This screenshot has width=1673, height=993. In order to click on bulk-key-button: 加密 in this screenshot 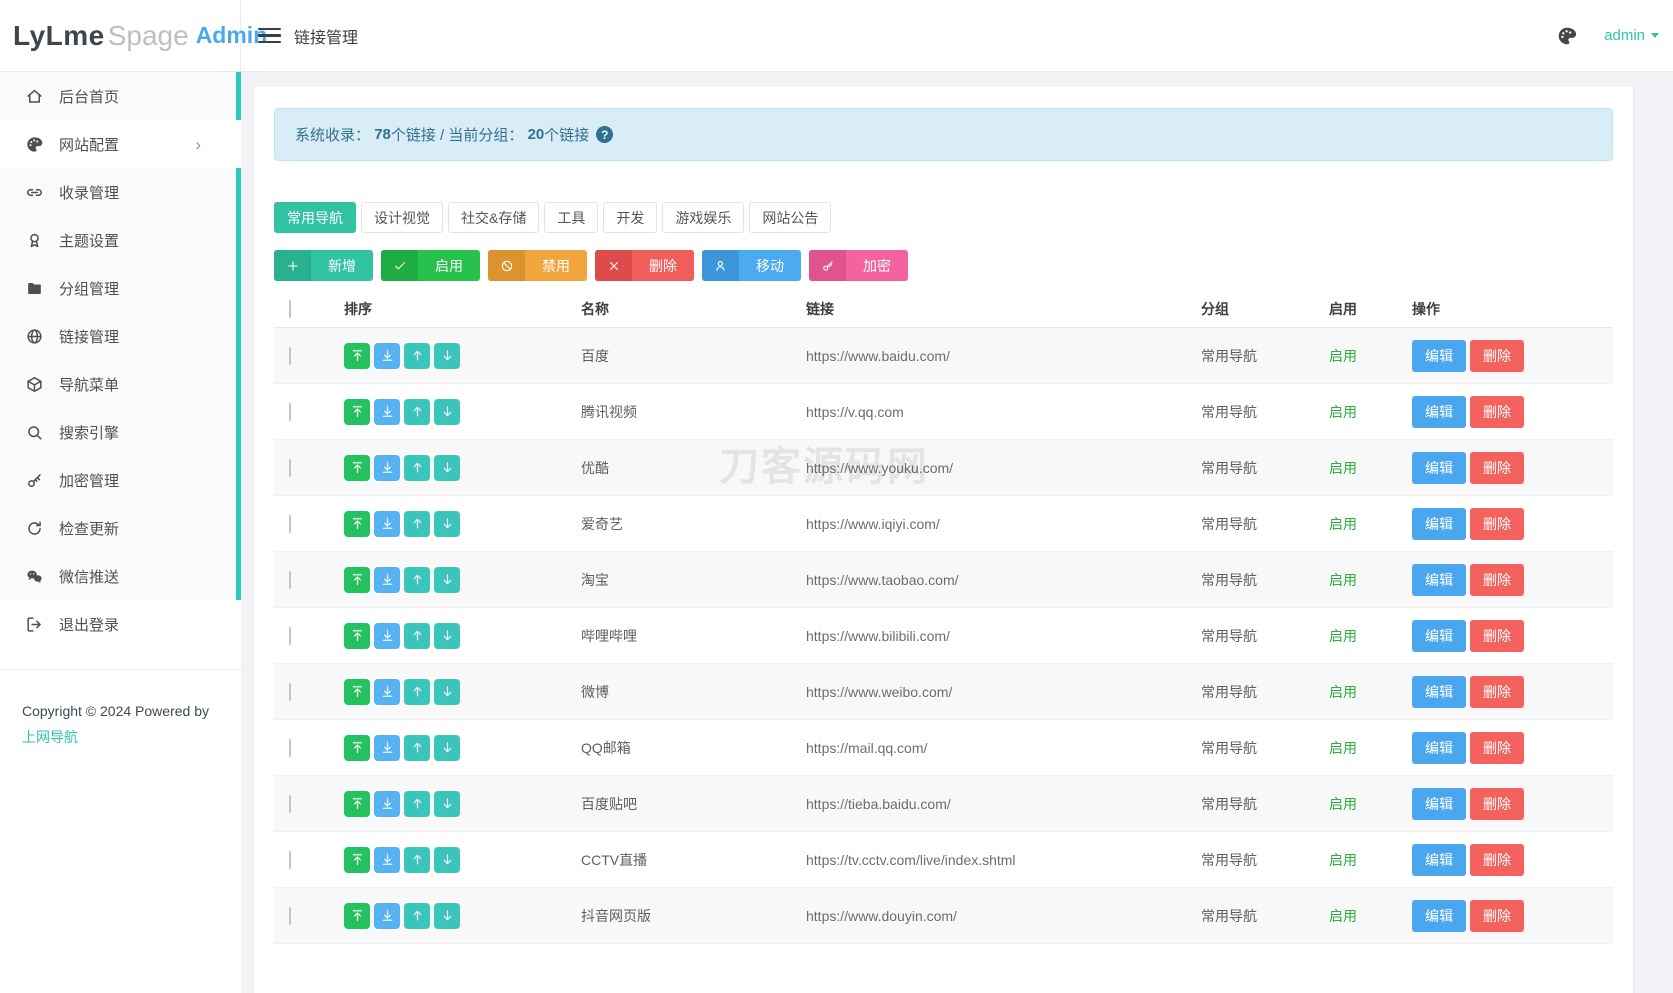, I will do `click(858, 265)`.